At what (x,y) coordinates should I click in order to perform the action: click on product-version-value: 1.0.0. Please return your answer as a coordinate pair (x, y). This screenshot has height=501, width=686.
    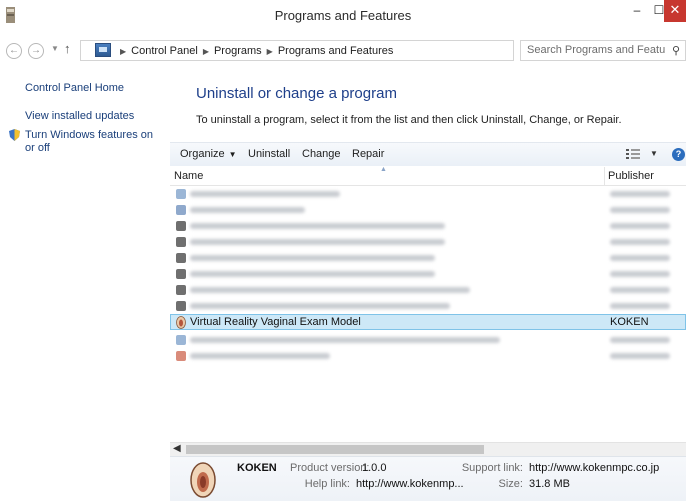
    Looking at the image, I should click on (374, 468).